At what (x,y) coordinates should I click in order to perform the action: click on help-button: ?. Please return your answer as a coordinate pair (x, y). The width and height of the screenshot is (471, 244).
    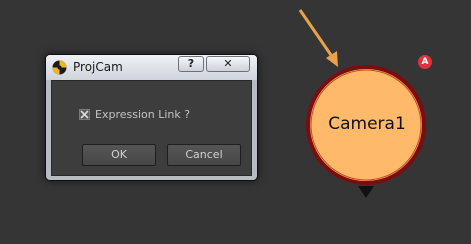
    Looking at the image, I should click on (191, 64).